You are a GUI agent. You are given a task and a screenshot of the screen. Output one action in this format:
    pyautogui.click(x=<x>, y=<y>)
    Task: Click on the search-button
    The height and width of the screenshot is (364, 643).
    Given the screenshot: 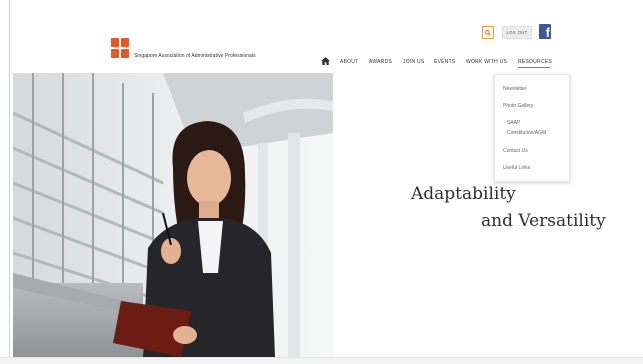 What is the action you would take?
    pyautogui.click(x=488, y=32)
    